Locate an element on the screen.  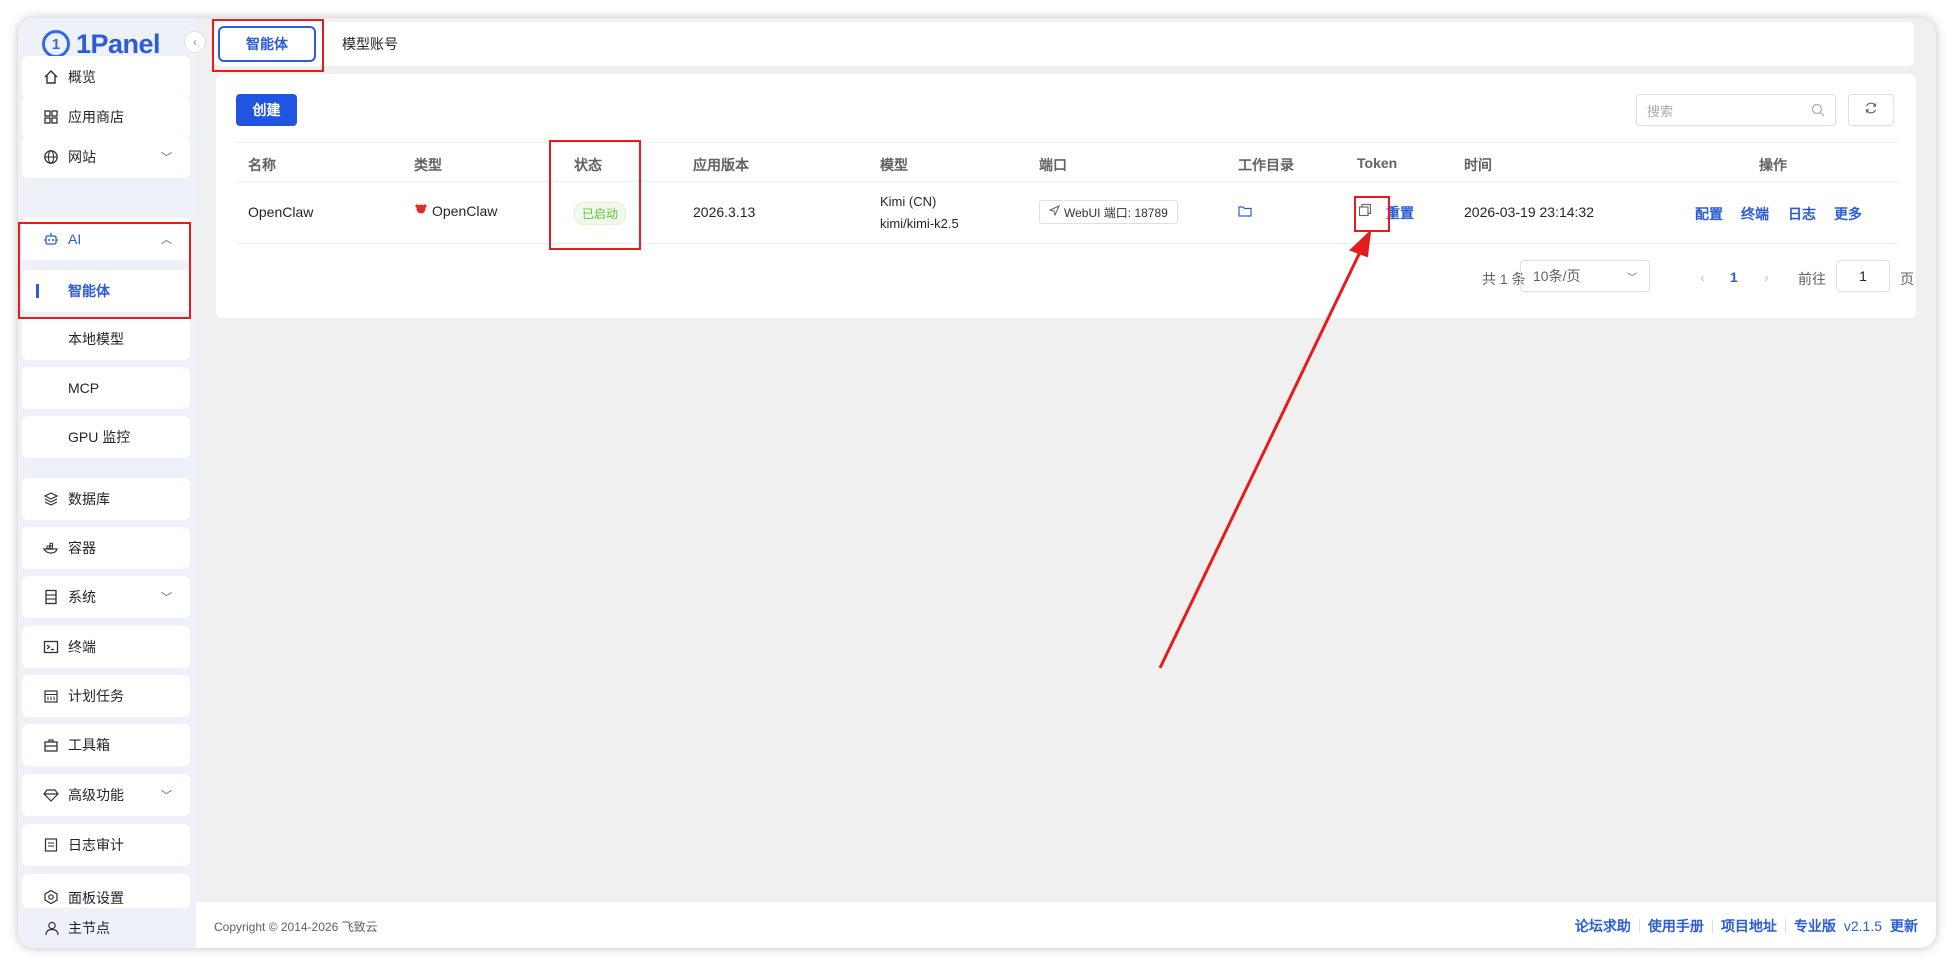
sidebar-item-local-models: 本地模型 is located at coordinates (106, 339).